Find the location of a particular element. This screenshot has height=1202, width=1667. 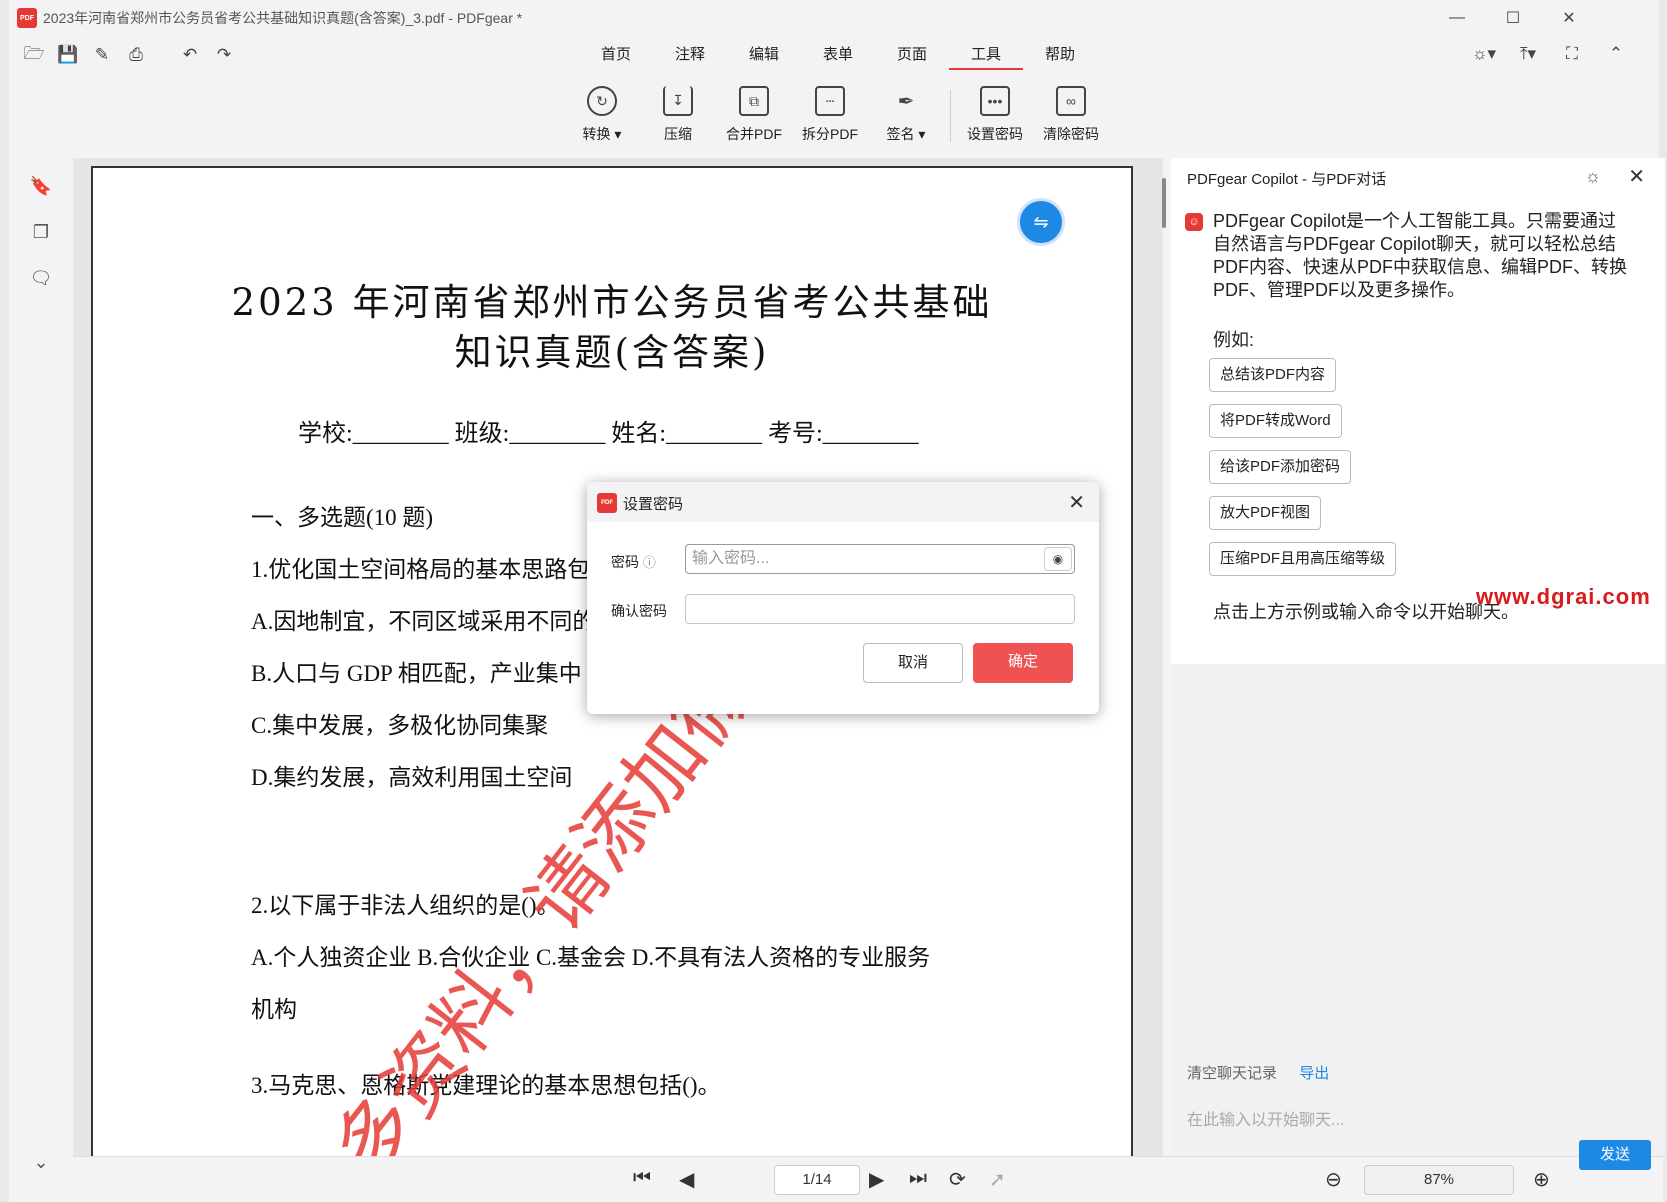

tab-form: 表单 is located at coordinates (838, 57).